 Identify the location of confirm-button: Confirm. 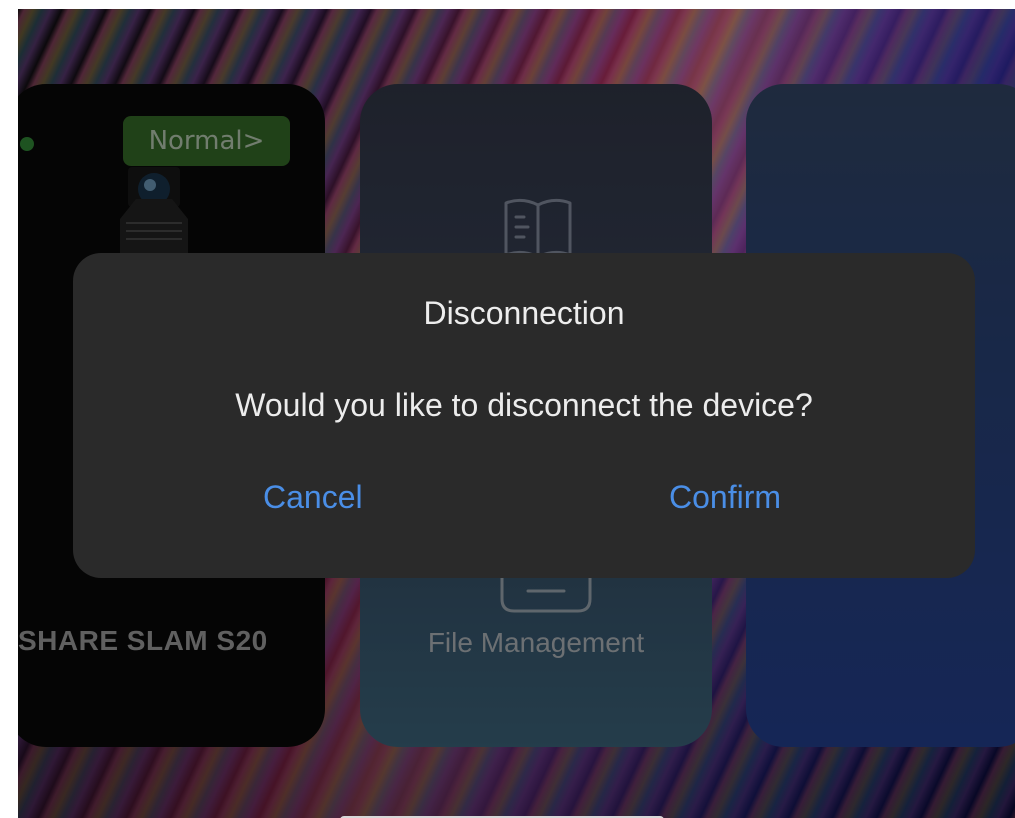
(725, 497).